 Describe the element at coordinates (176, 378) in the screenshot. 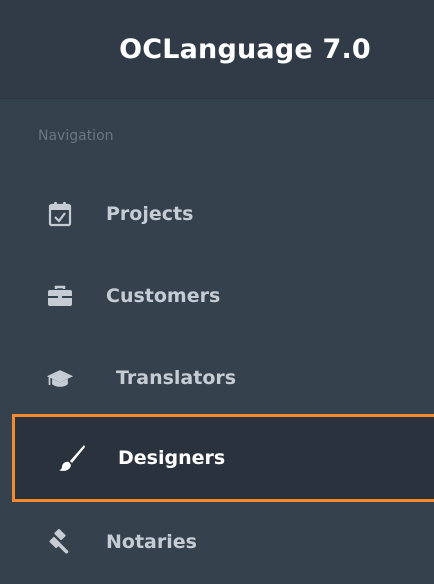

I see `sidebar-item-label: Translators` at that location.